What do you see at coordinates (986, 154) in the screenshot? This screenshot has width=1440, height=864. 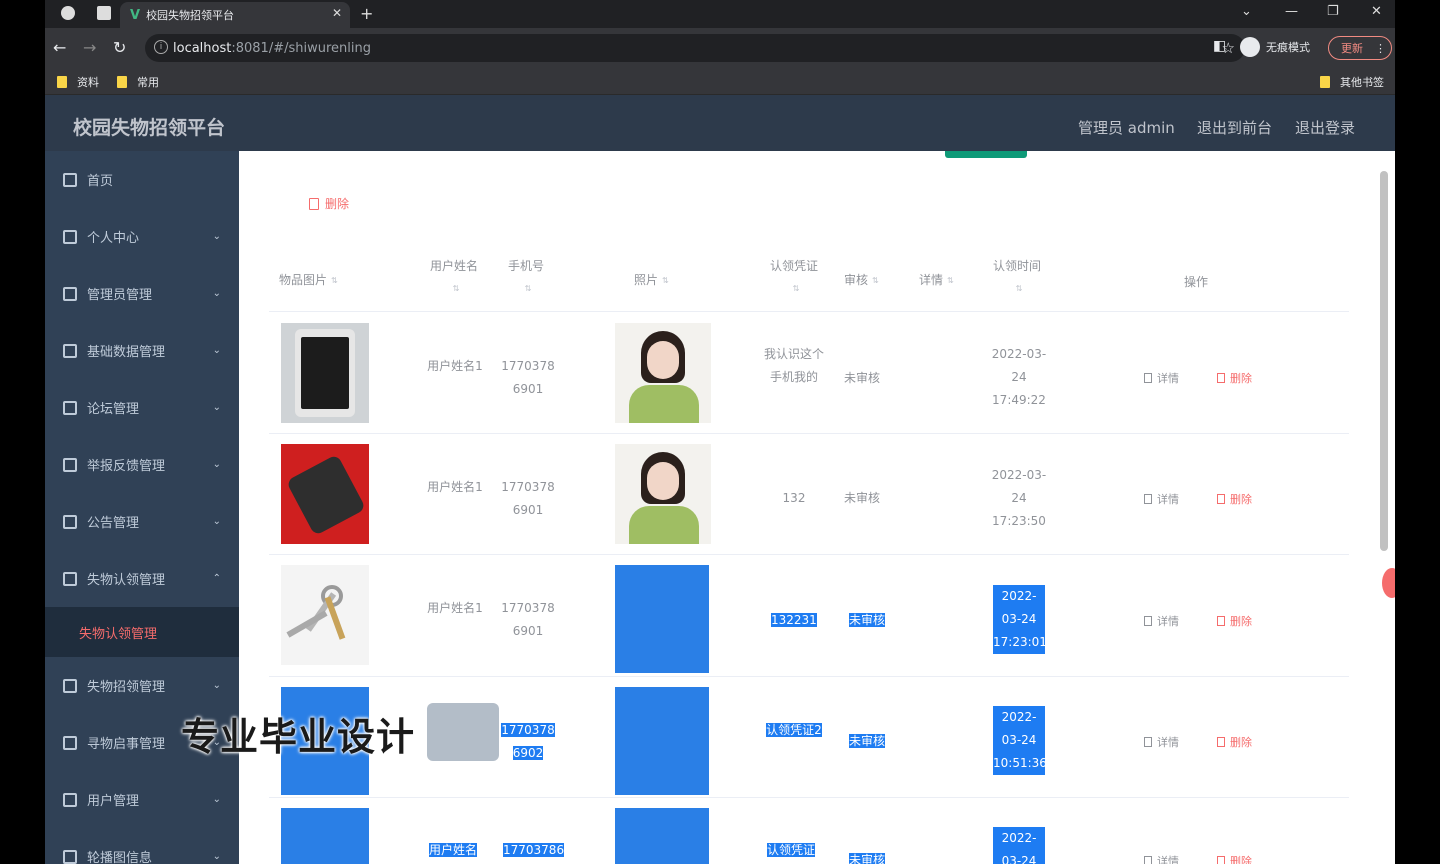 I see `search-button-edge` at bounding box center [986, 154].